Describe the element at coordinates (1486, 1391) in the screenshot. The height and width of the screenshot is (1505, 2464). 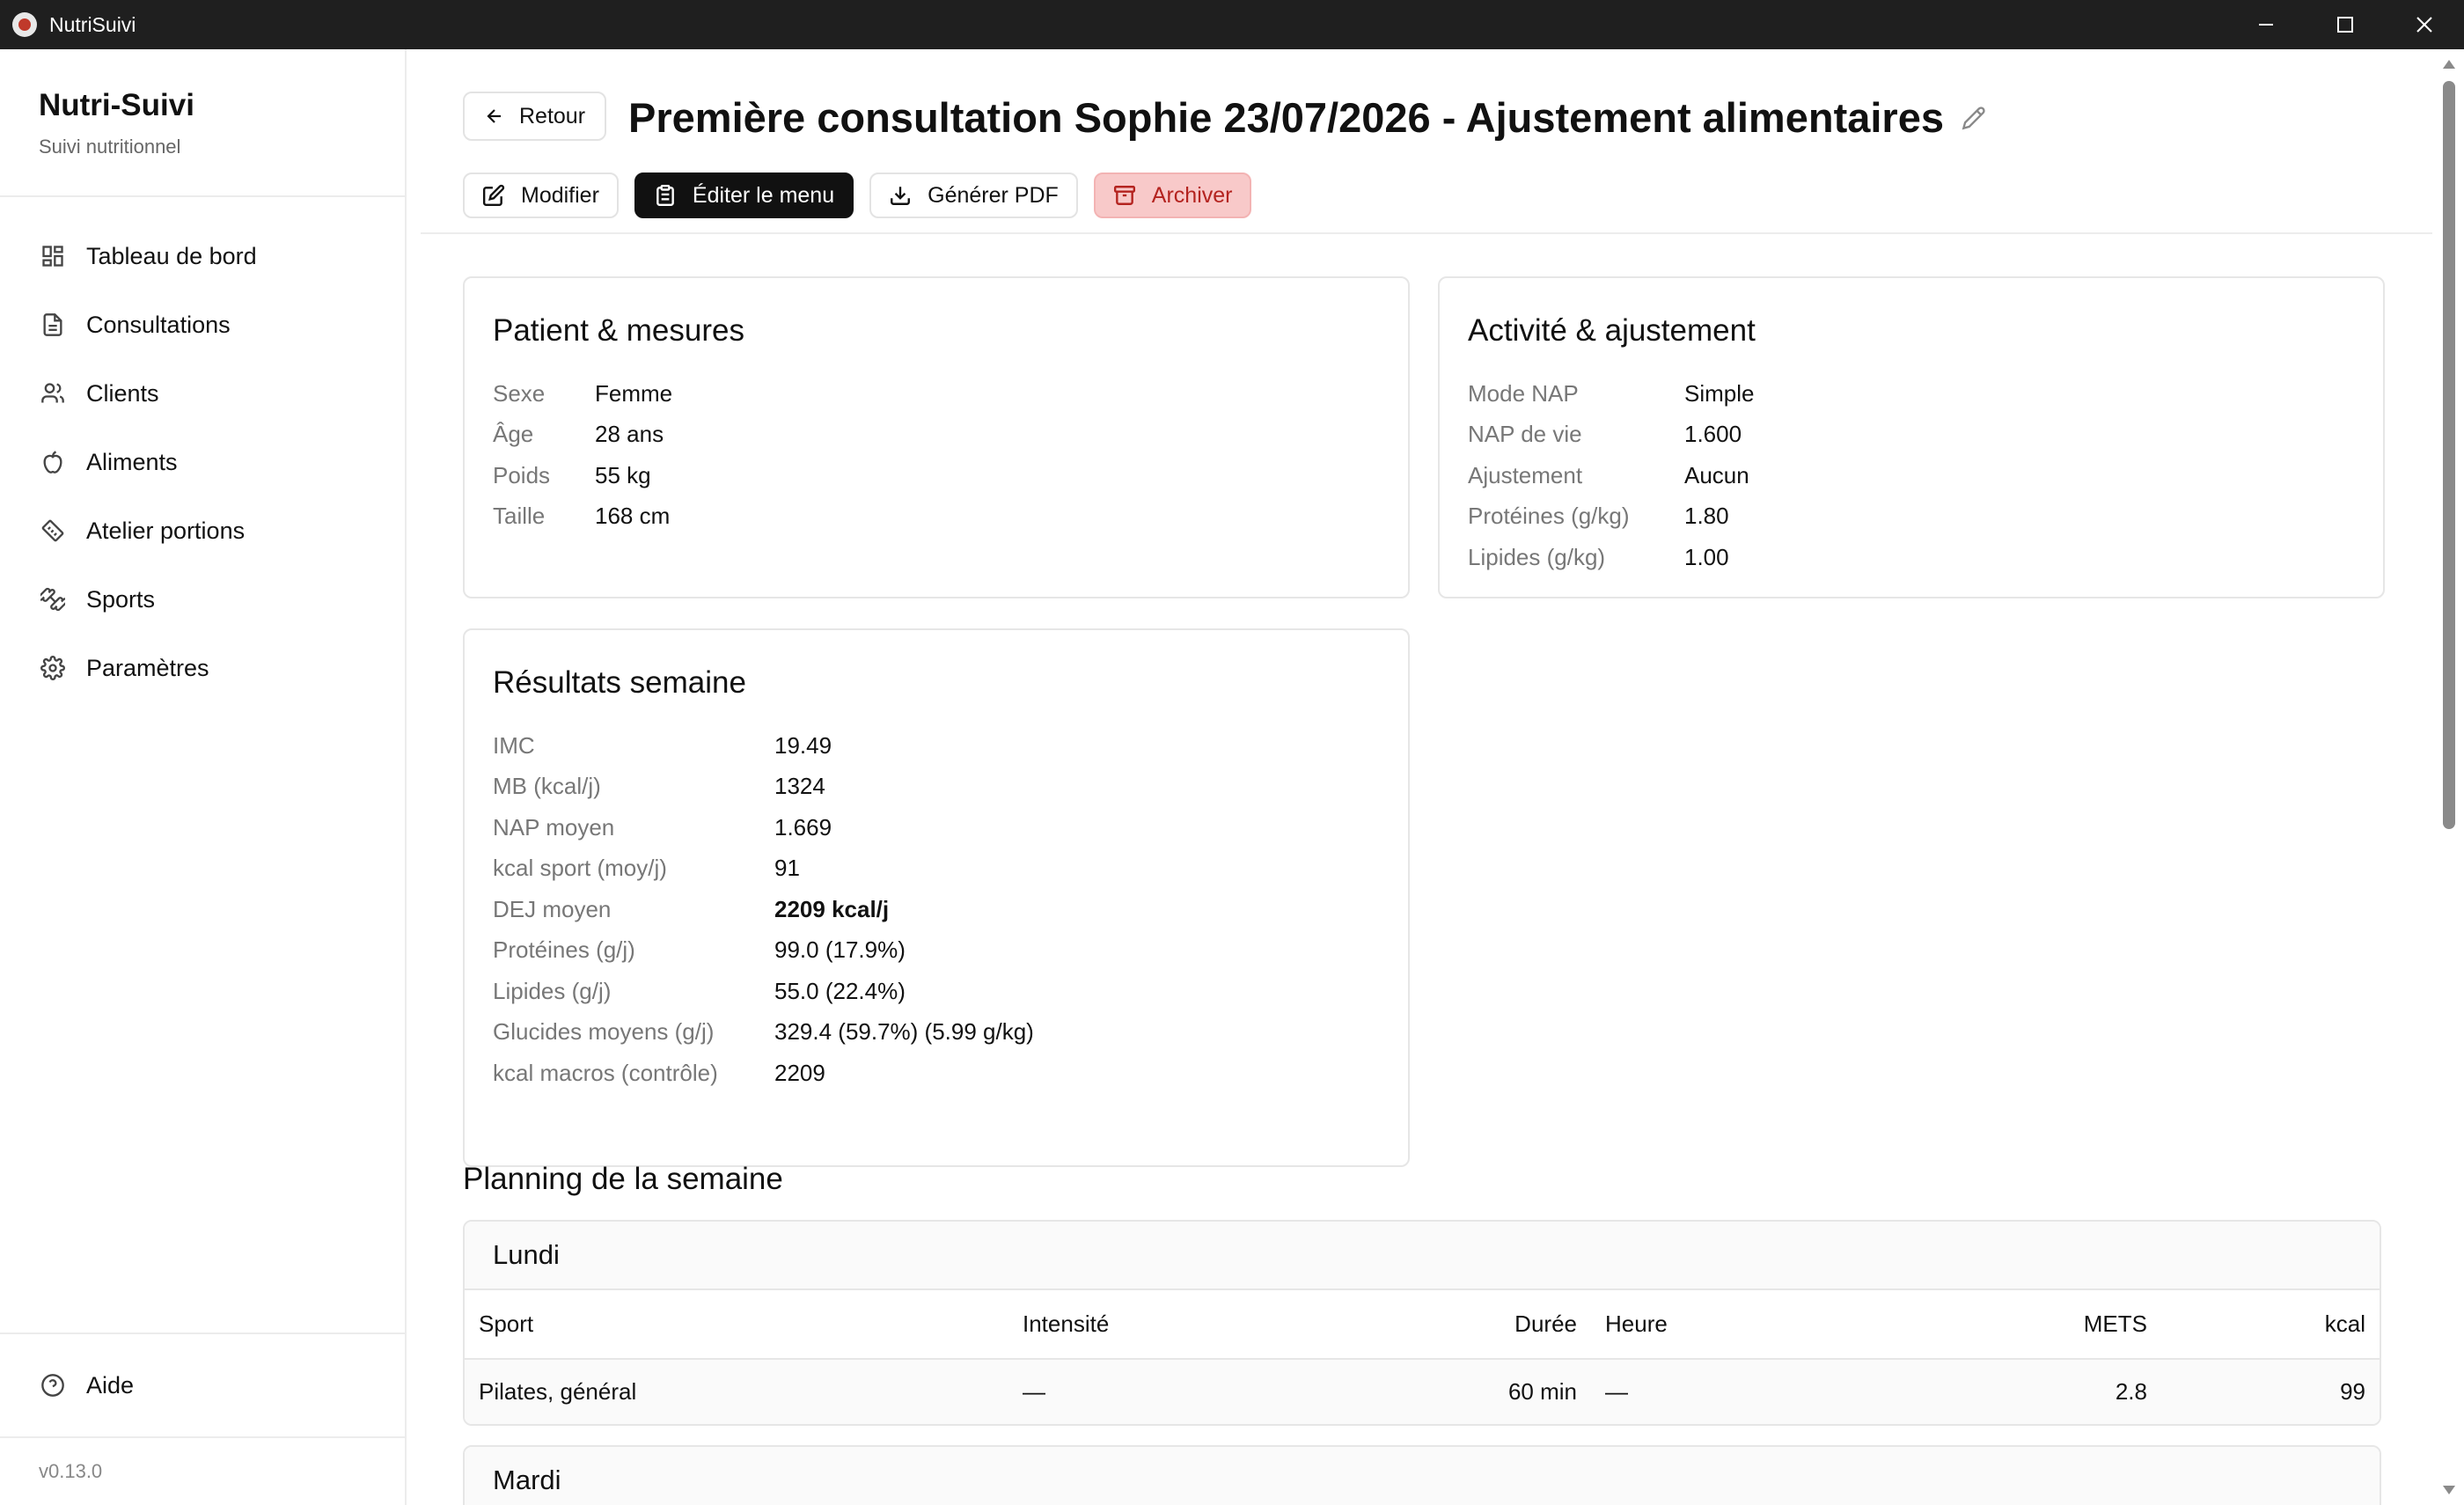
I see `cell-duration: 60 min` at that location.